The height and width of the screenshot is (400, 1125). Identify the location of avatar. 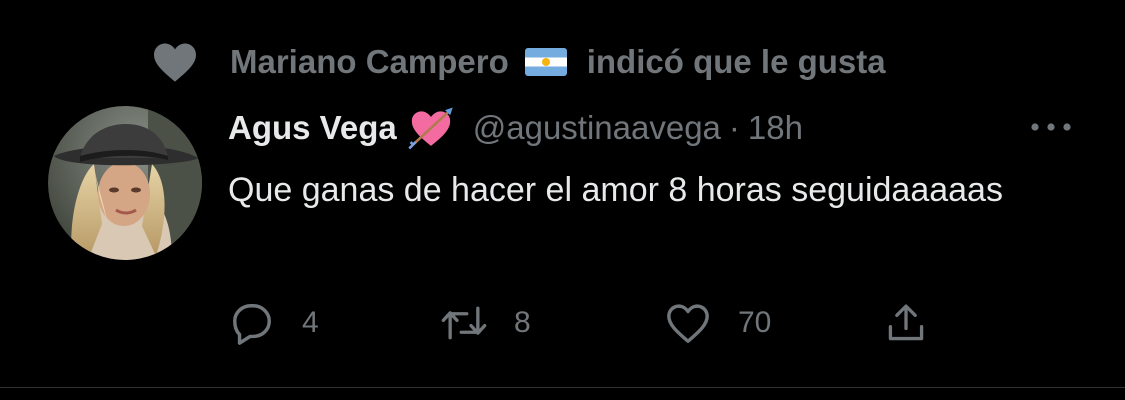
(125, 183).